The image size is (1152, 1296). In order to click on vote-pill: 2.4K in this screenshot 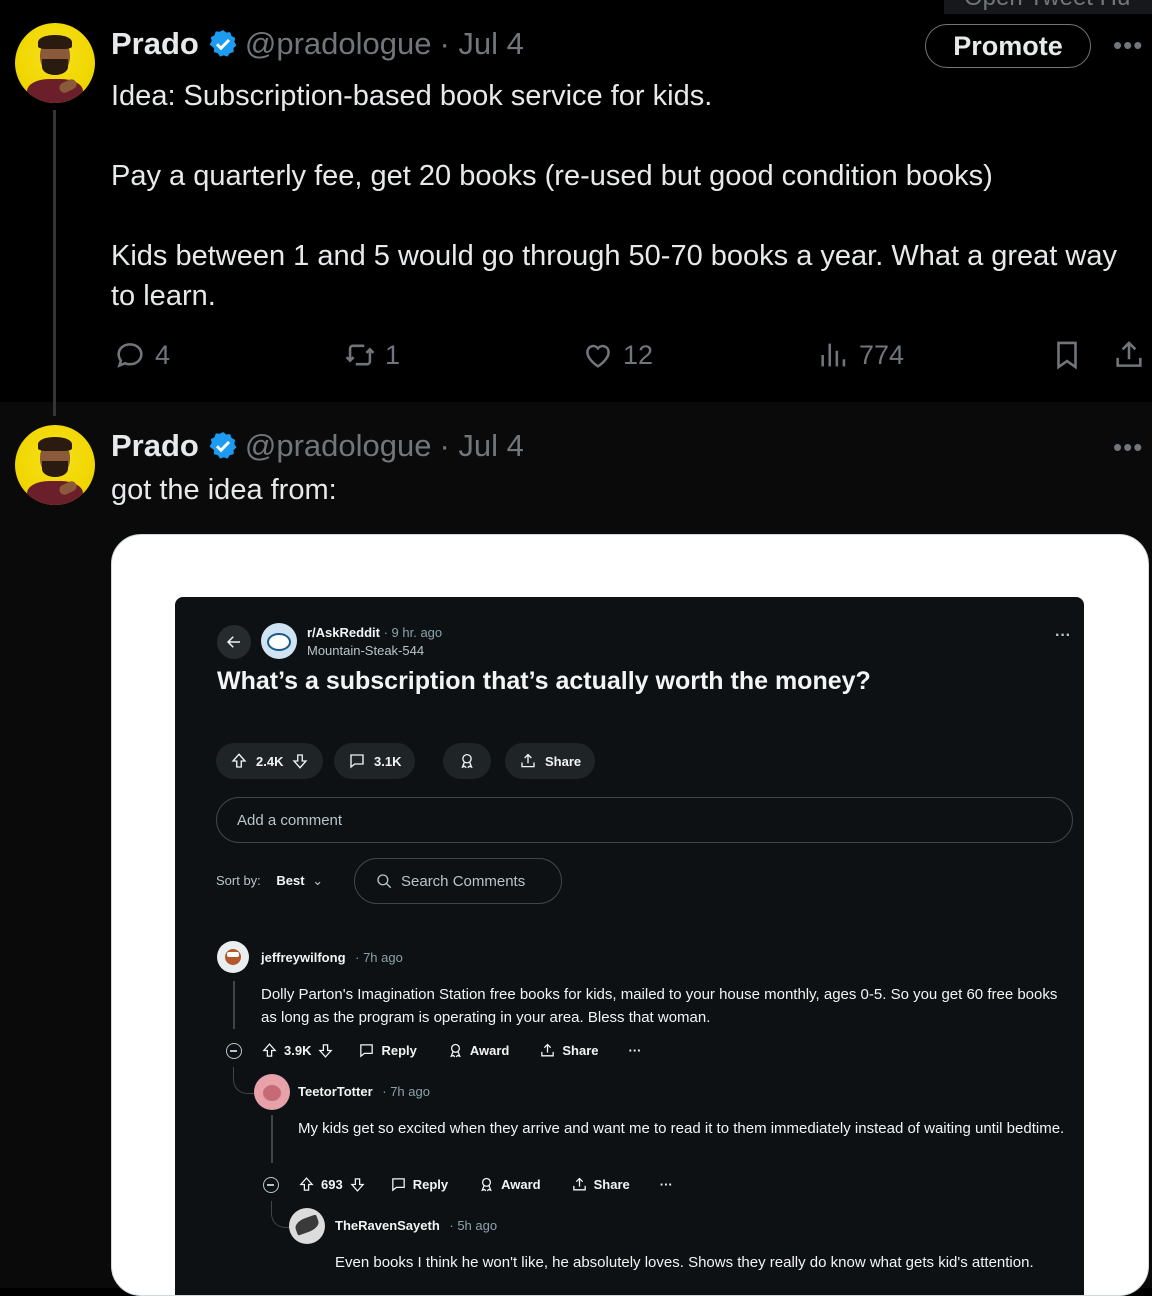, I will do `click(270, 761)`.